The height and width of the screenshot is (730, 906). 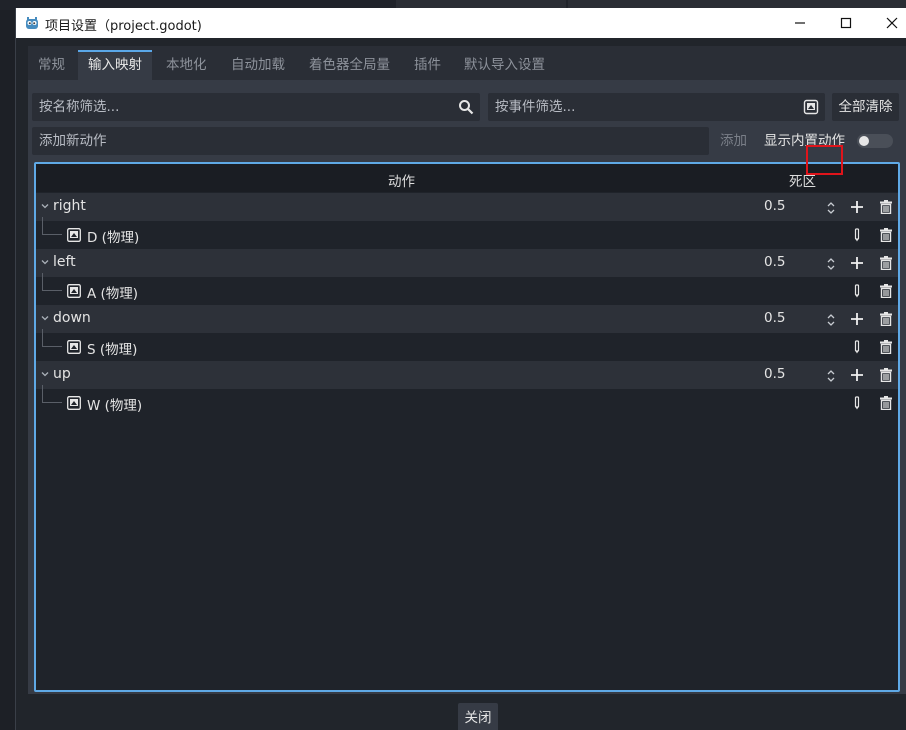 I want to click on window-title: 项目设置（project.godot), so click(x=123, y=26).